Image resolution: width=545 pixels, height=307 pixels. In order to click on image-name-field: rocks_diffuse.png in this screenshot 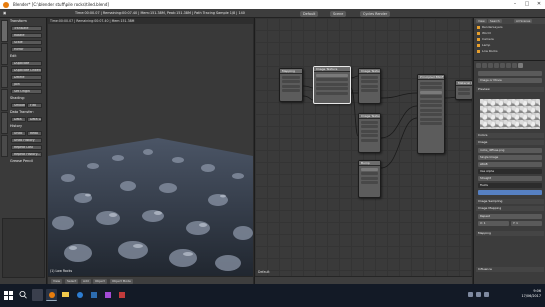, I will do `click(510, 150)`.